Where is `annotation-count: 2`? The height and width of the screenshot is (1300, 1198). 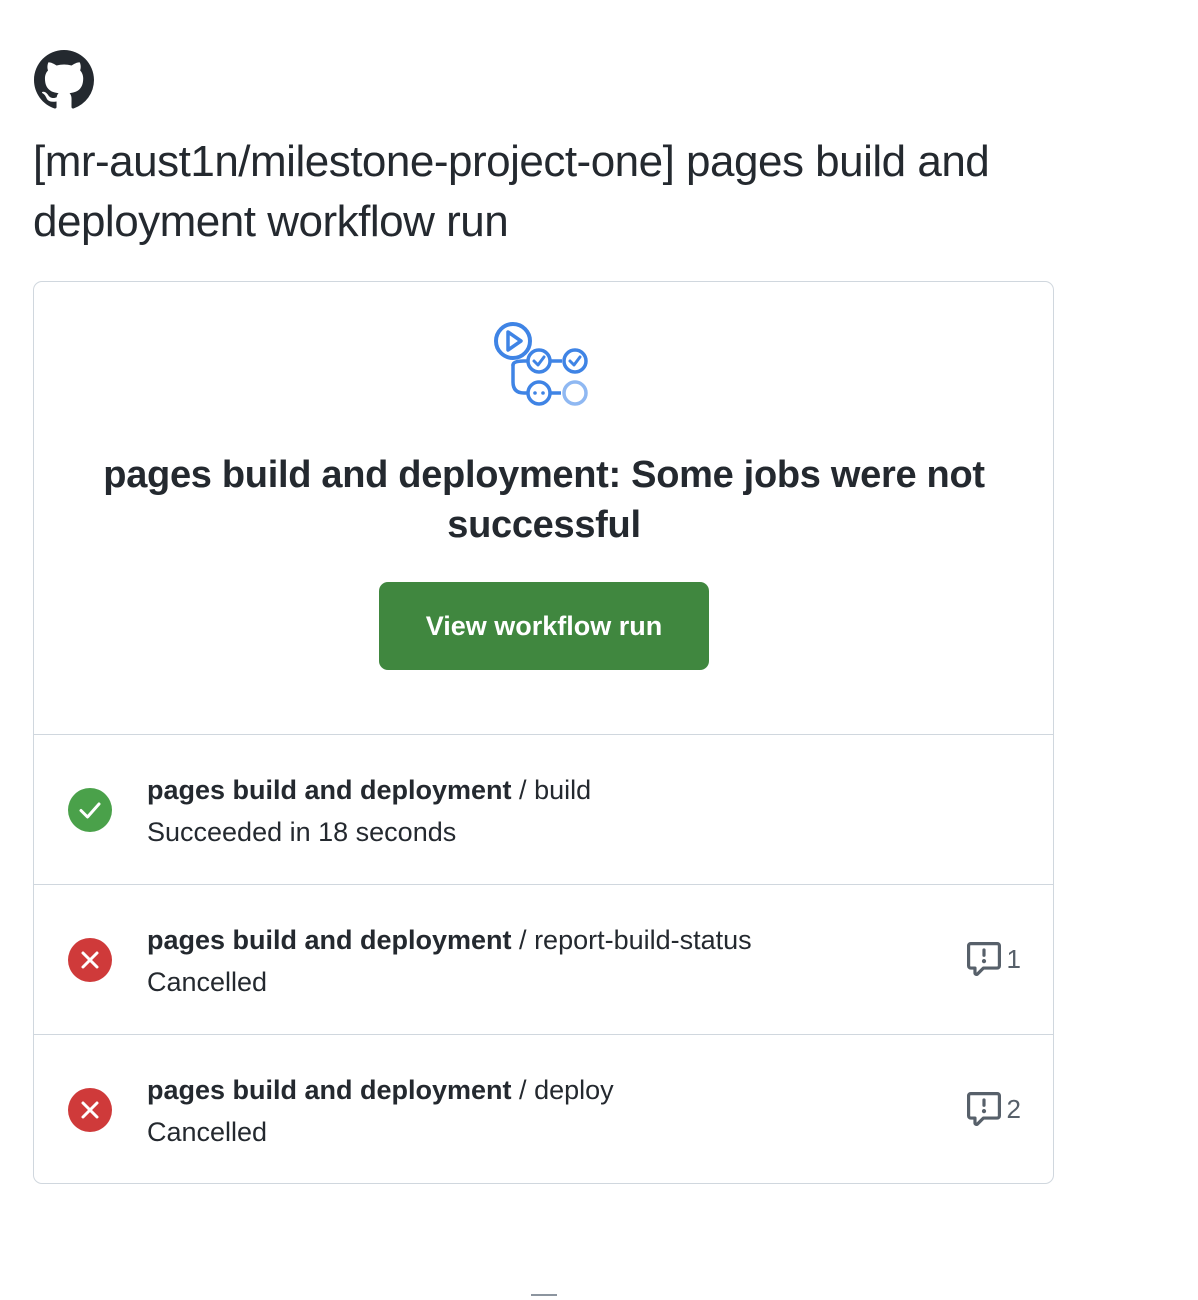
annotation-count: 2 is located at coordinates (993, 1109).